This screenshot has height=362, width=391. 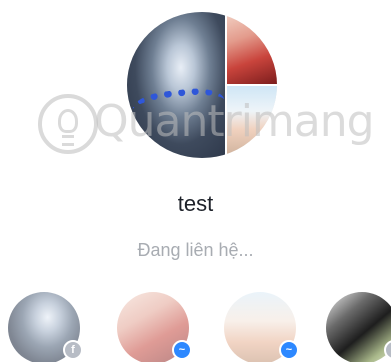 What do you see at coordinates (195, 203) in the screenshot?
I see `conversation-name: test` at bounding box center [195, 203].